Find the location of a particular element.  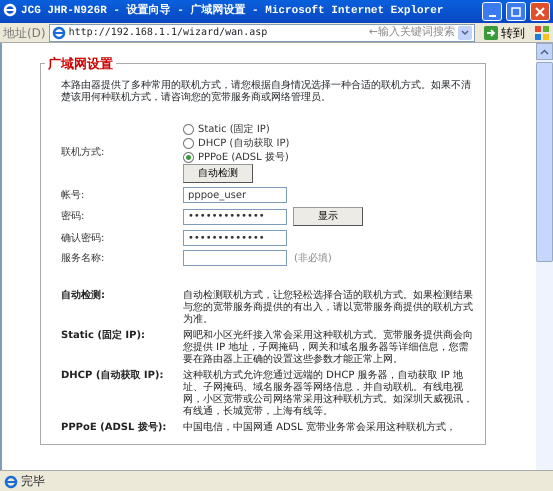

field-label: 确认密码: is located at coordinates (83, 239).